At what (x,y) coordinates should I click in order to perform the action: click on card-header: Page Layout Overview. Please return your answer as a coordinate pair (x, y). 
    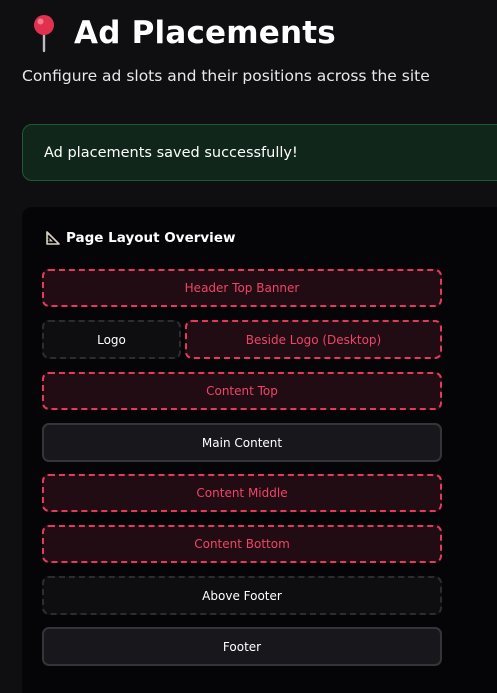
    Looking at the image, I should click on (140, 238).